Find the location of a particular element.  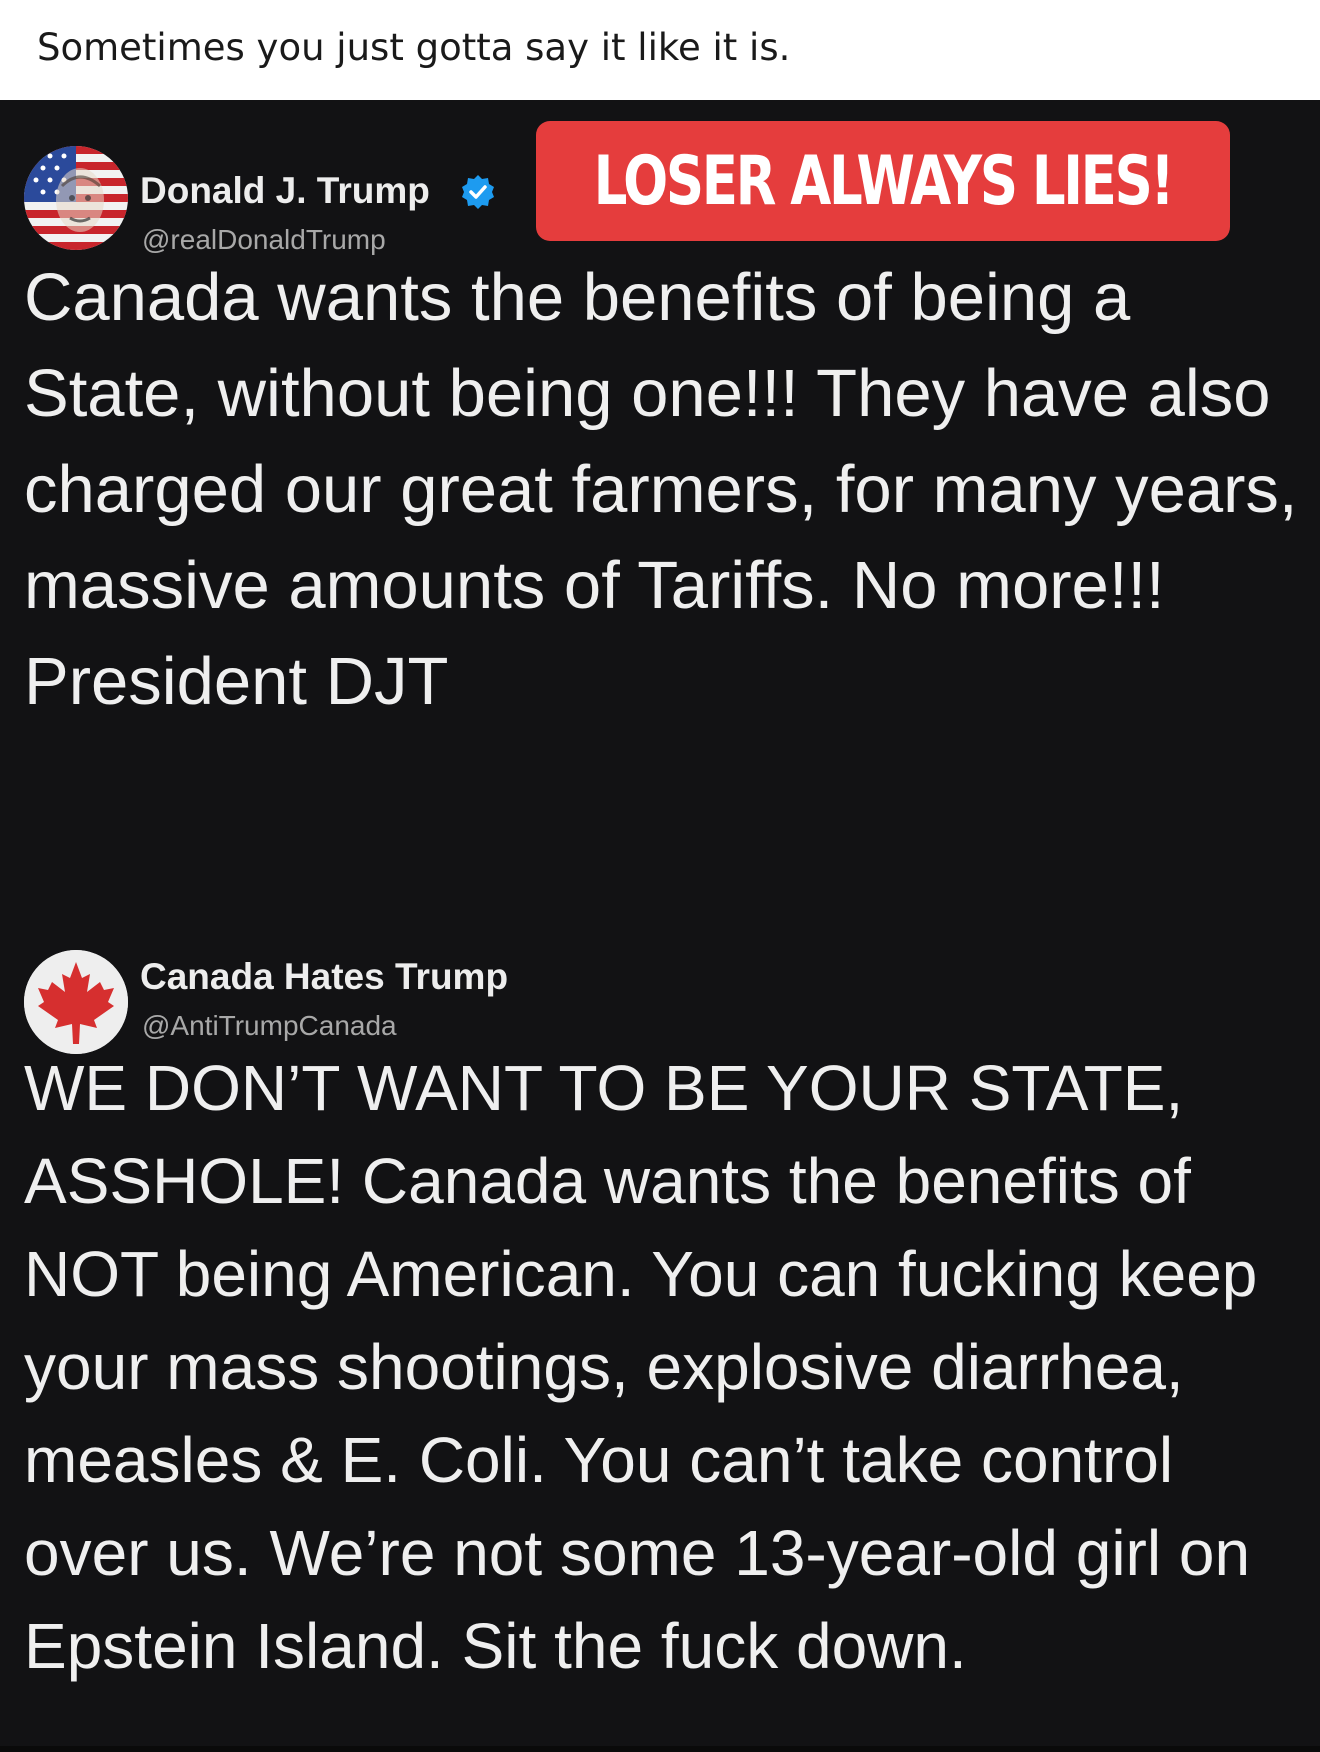

verified-badge-icon is located at coordinates (478, 192).